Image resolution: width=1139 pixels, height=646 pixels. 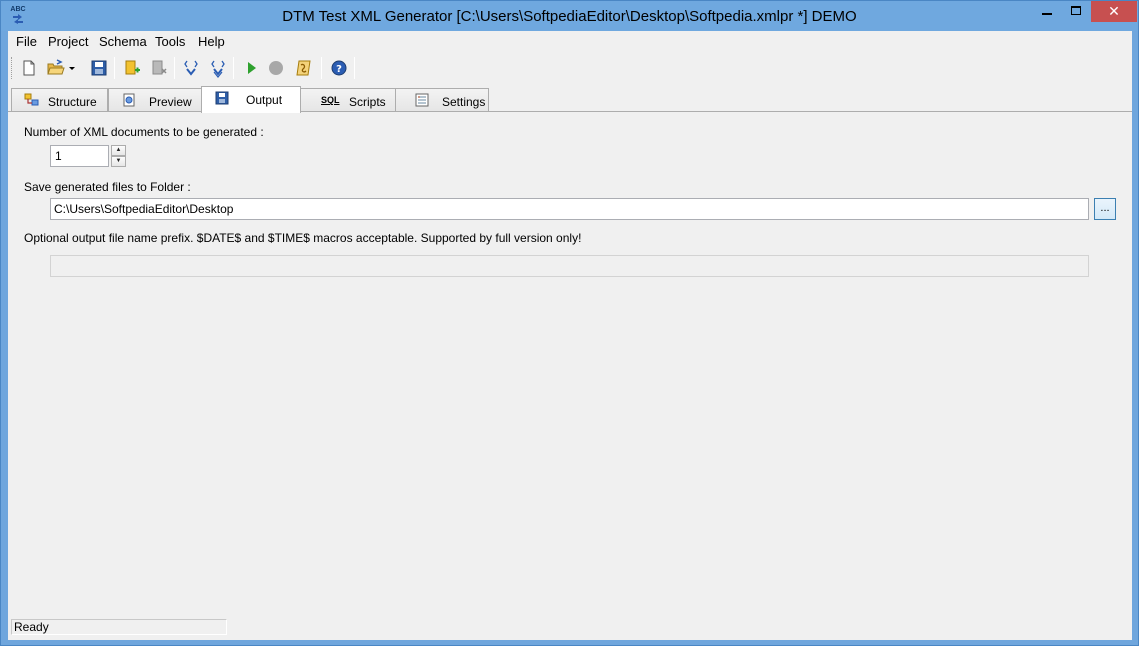 I want to click on open-dropdown-button, so click(x=72, y=68).